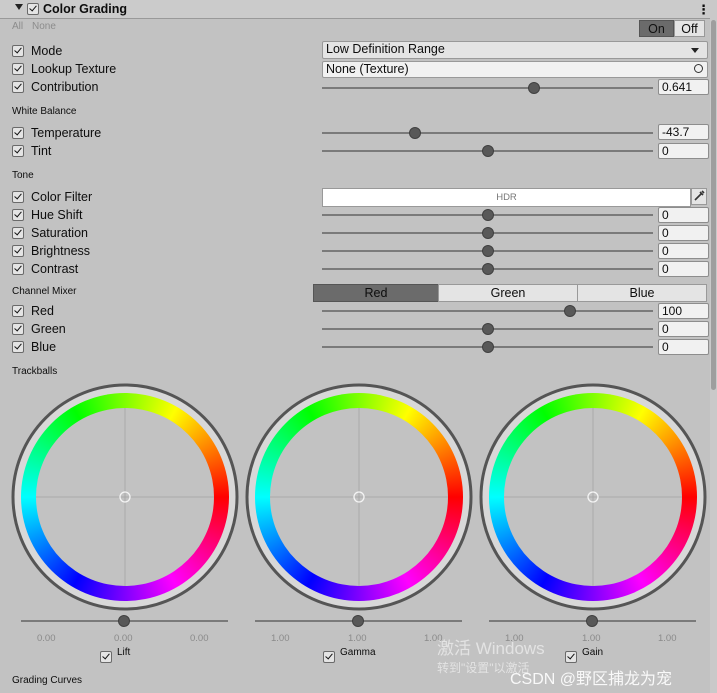  What do you see at coordinates (592, 621) in the screenshot?
I see `gain-slider-knob` at bounding box center [592, 621].